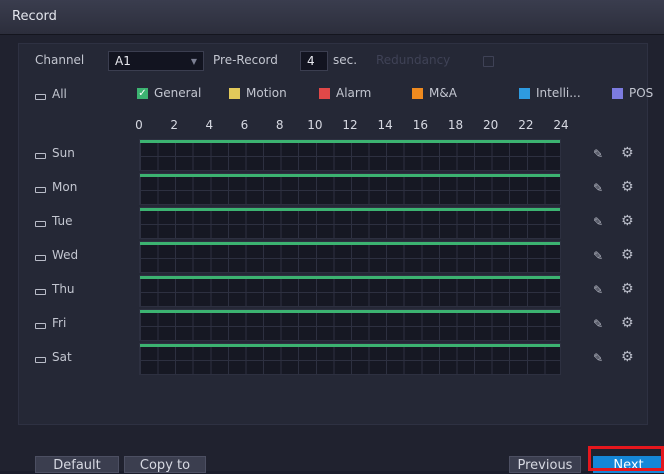 This screenshot has width=664, height=474. What do you see at coordinates (193, 61) in the screenshot?
I see `chevron-down-icon: ▼` at bounding box center [193, 61].